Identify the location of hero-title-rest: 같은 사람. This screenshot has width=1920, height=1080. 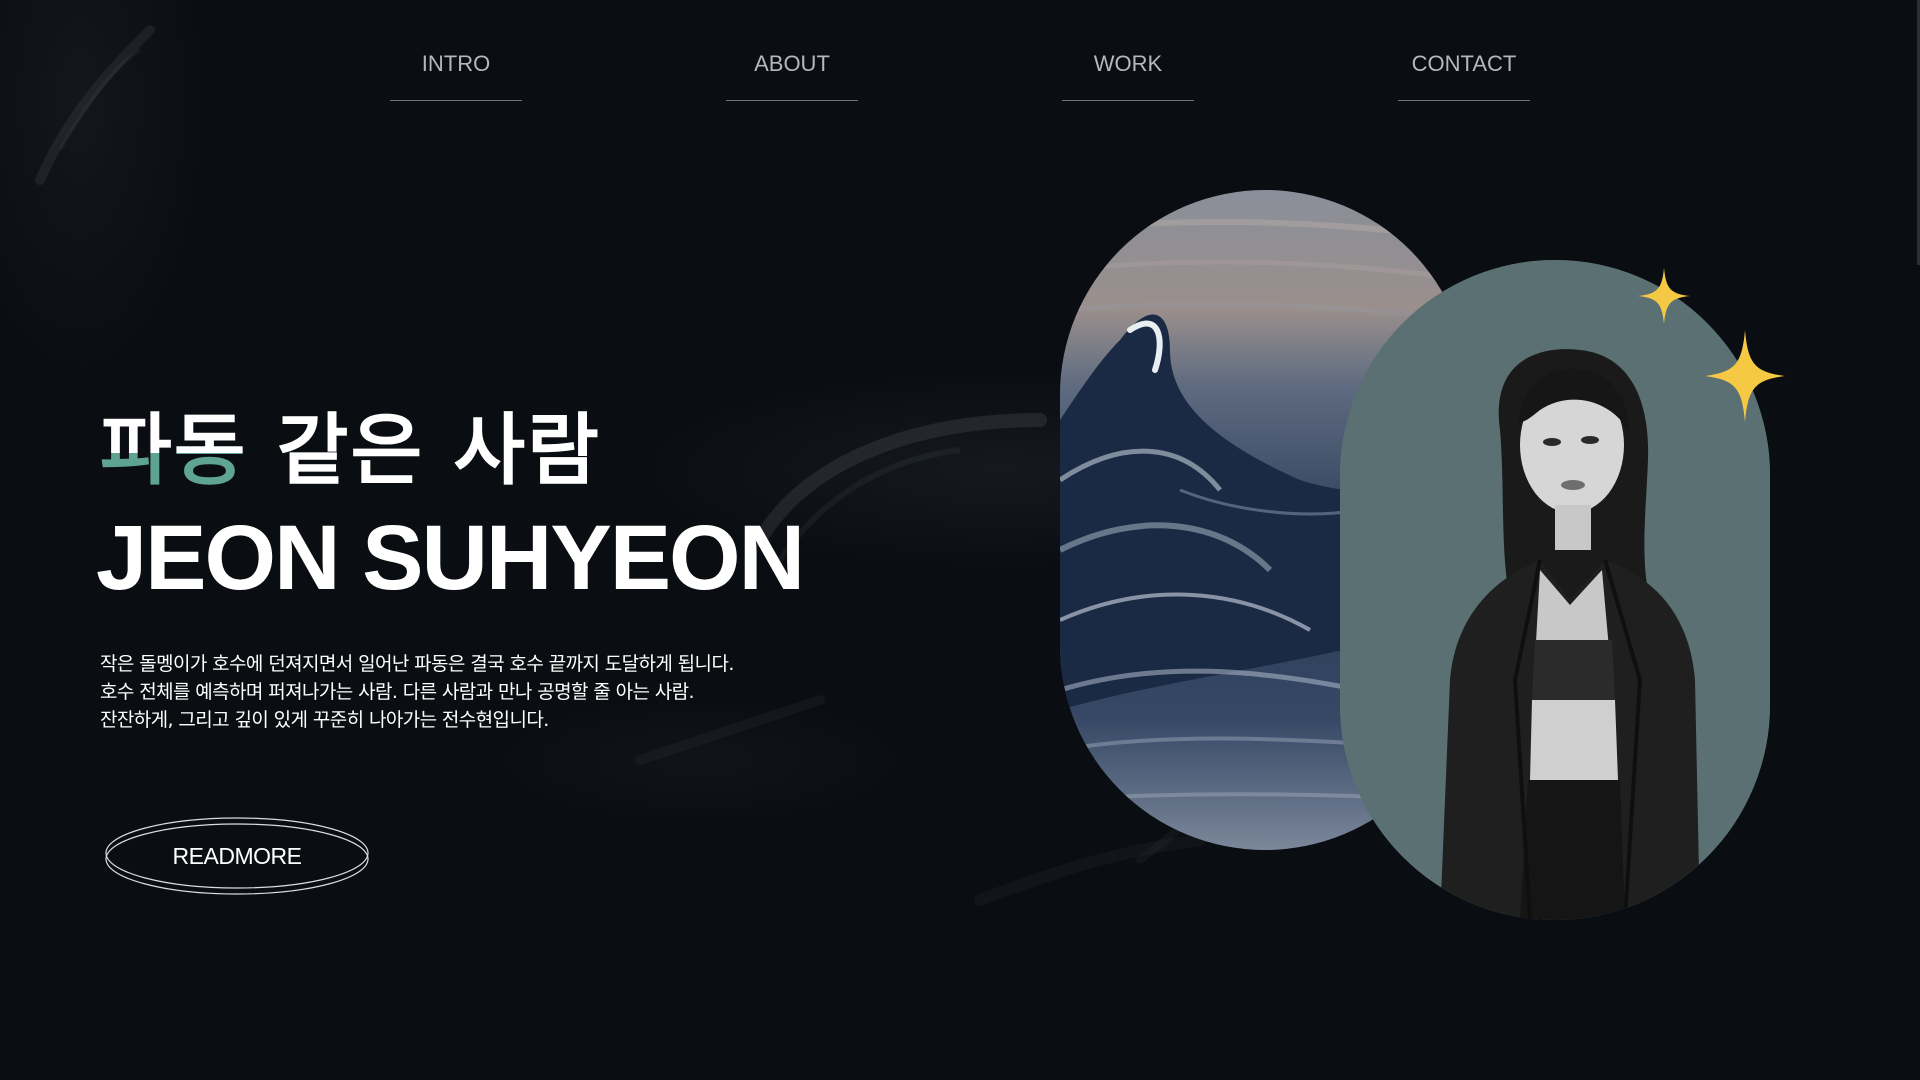
(424, 451).